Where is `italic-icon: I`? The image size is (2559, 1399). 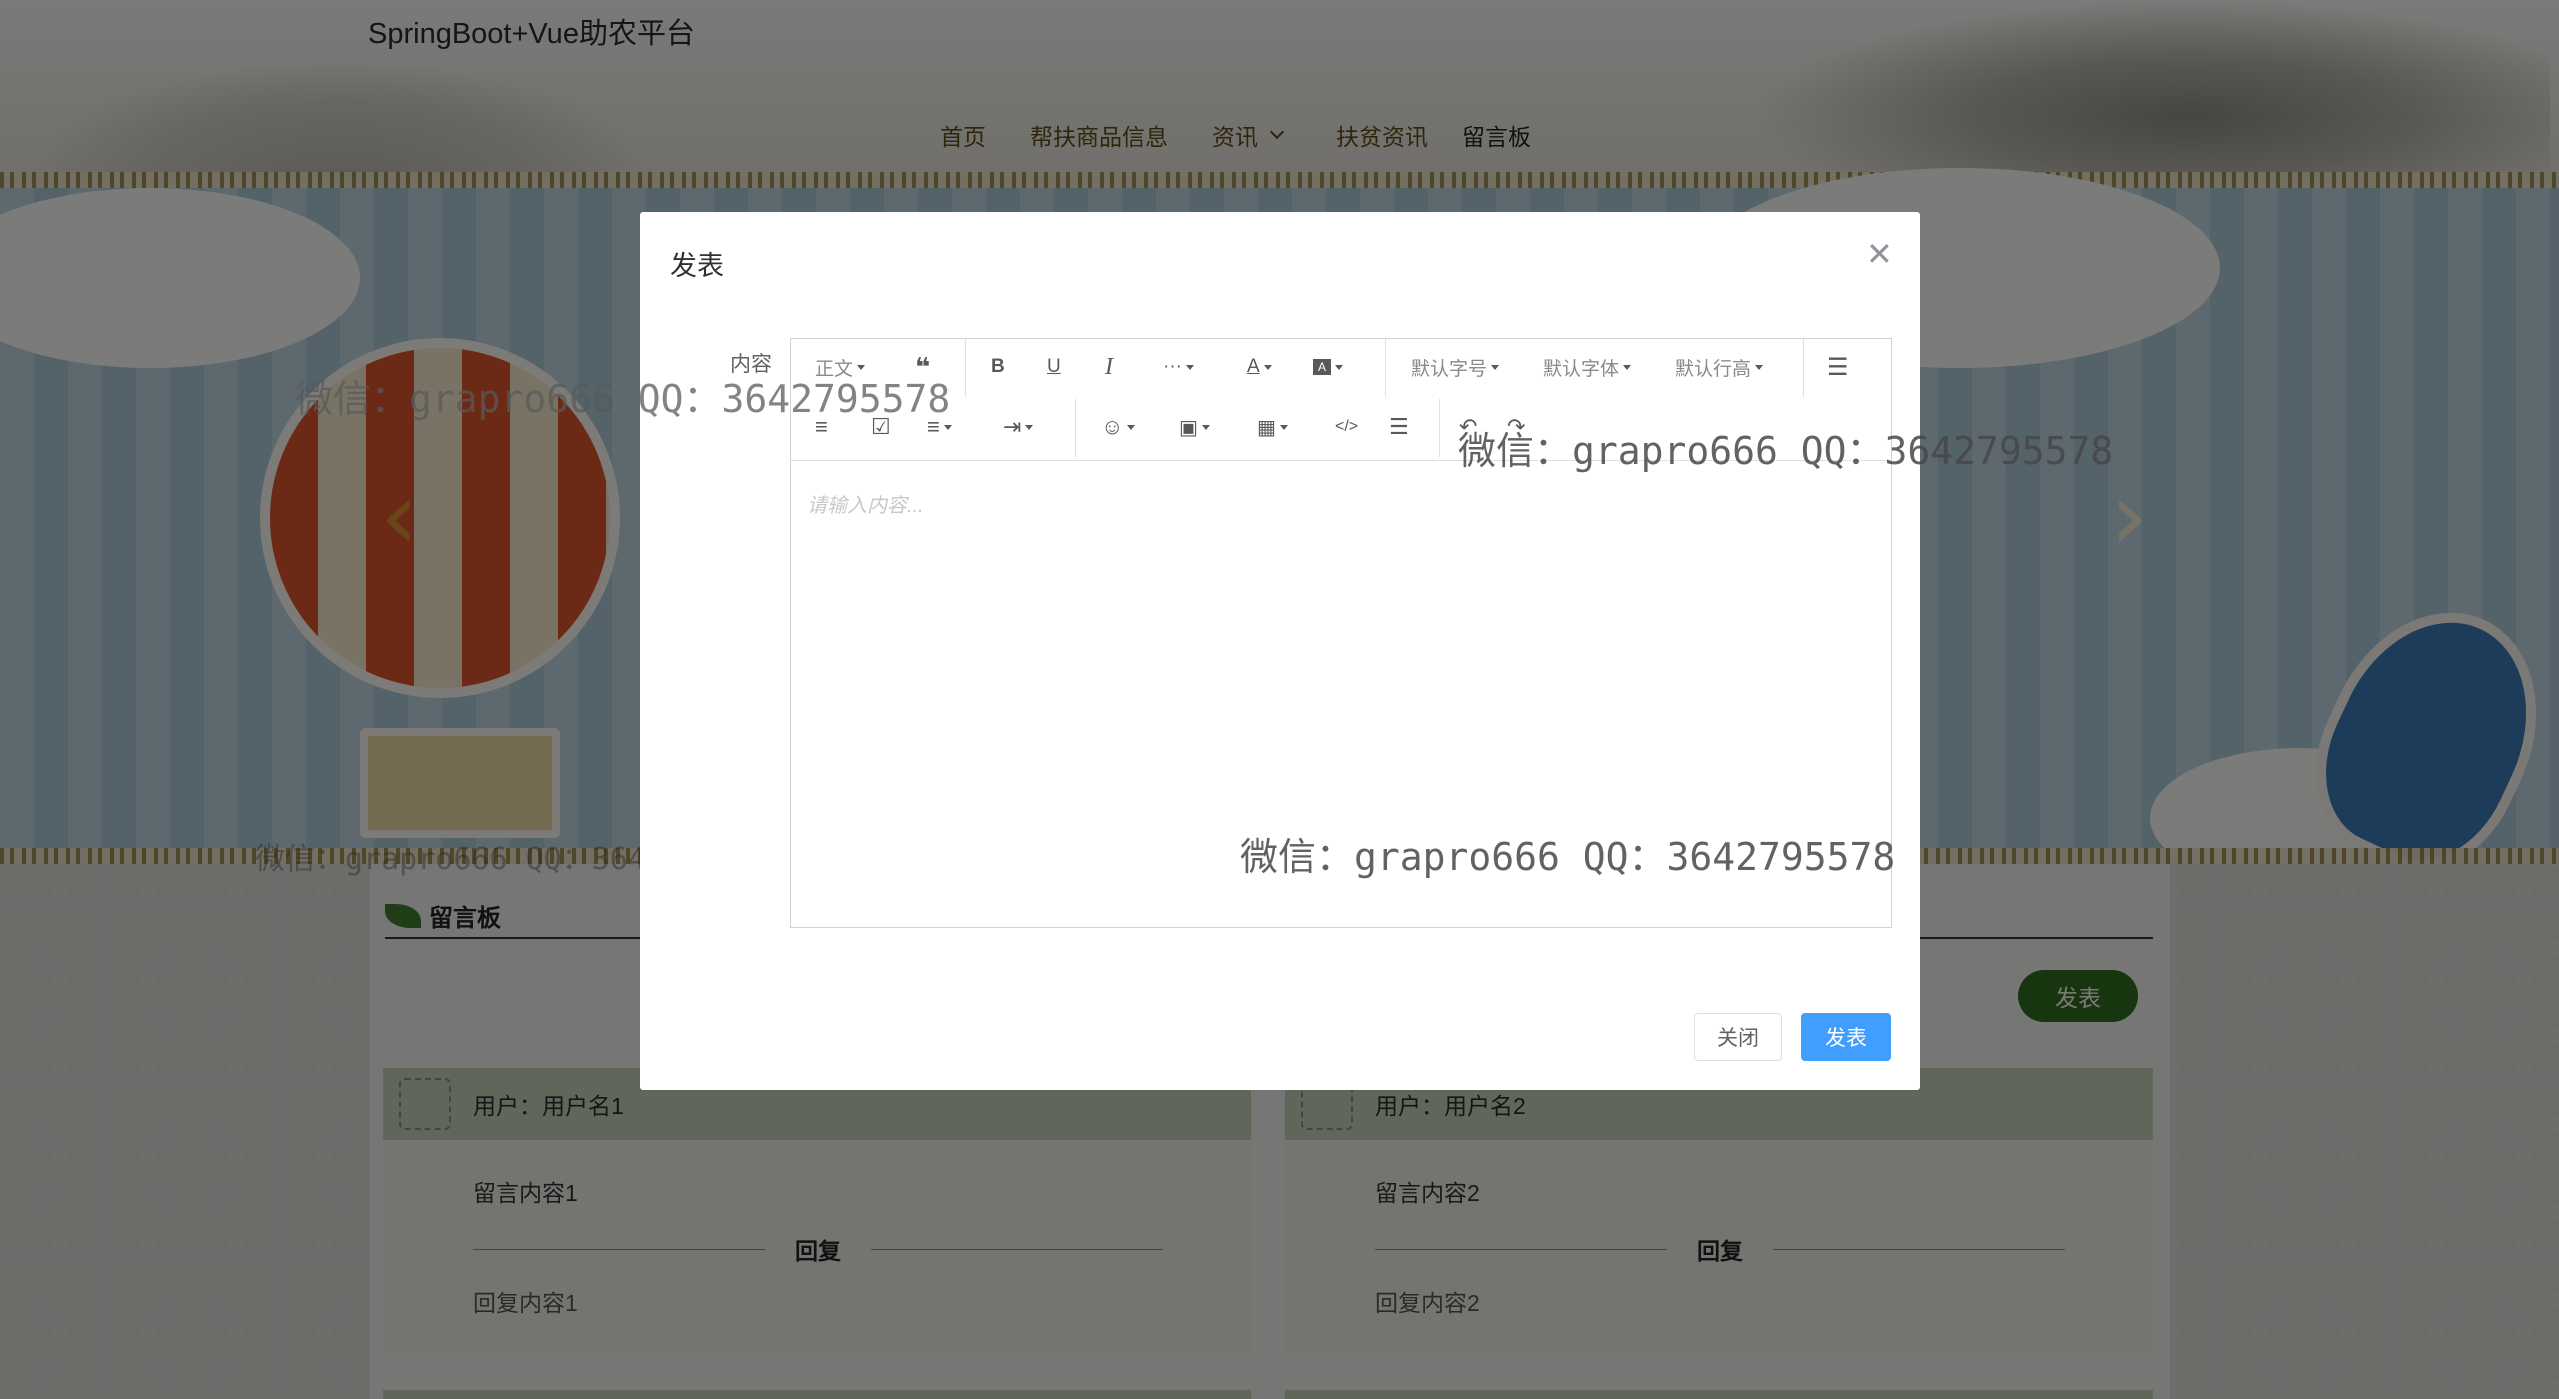 italic-icon: I is located at coordinates (1109, 367).